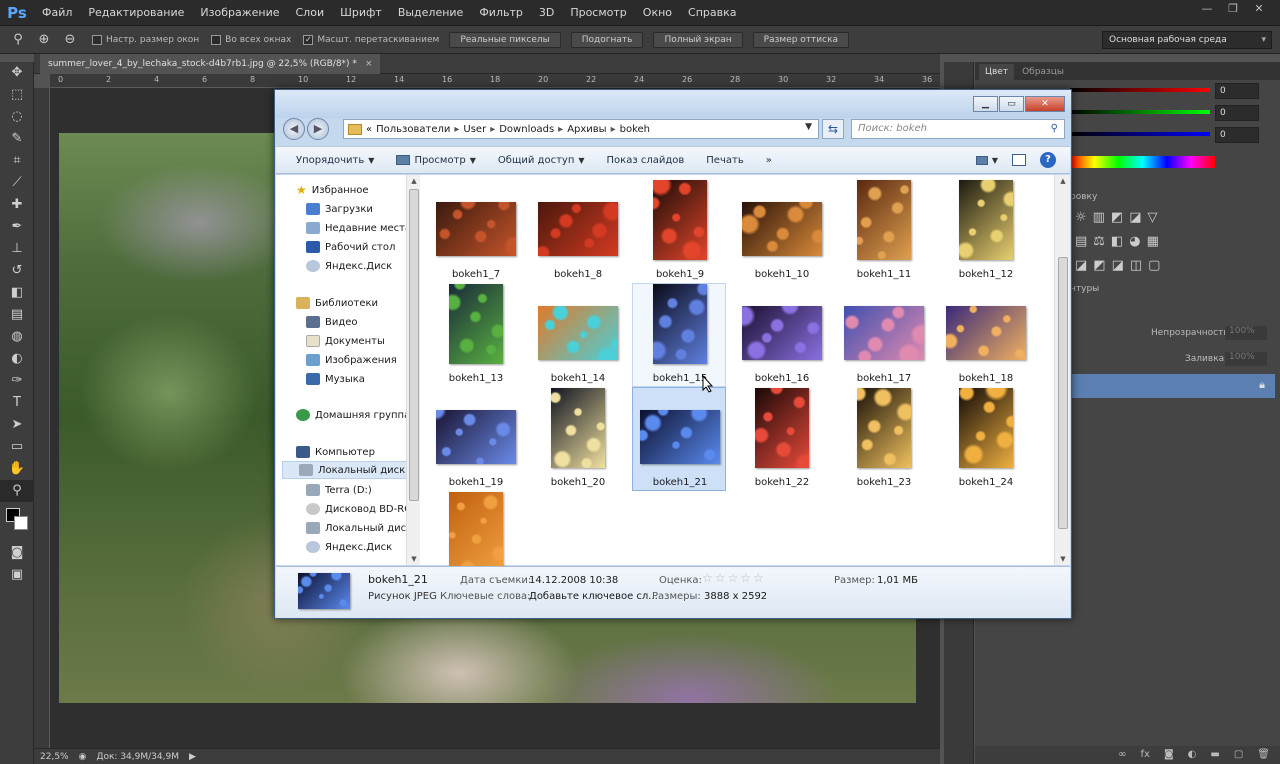 The width and height of the screenshot is (1280, 764). I want to click on address-dropdown-icon: ▼, so click(808, 127).